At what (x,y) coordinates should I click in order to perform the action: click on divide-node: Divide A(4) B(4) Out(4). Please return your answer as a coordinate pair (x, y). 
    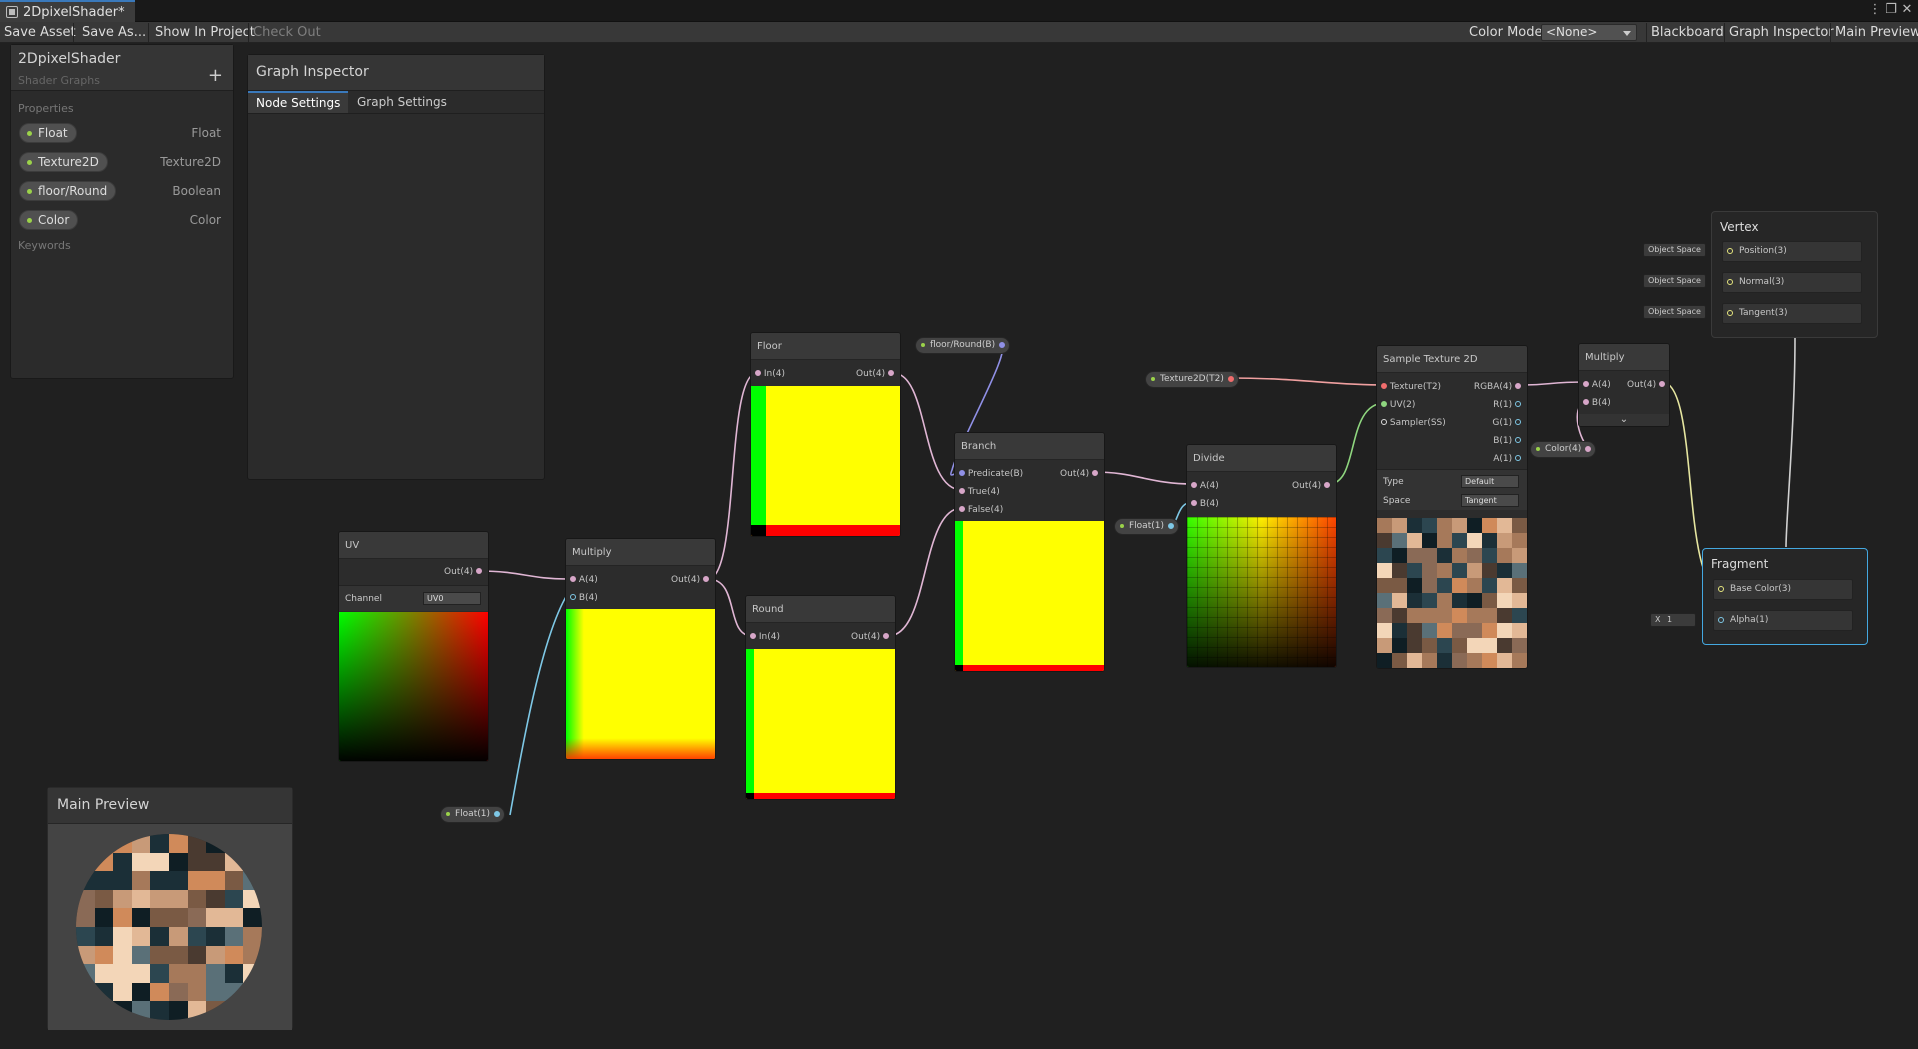
    Looking at the image, I should click on (1261, 556).